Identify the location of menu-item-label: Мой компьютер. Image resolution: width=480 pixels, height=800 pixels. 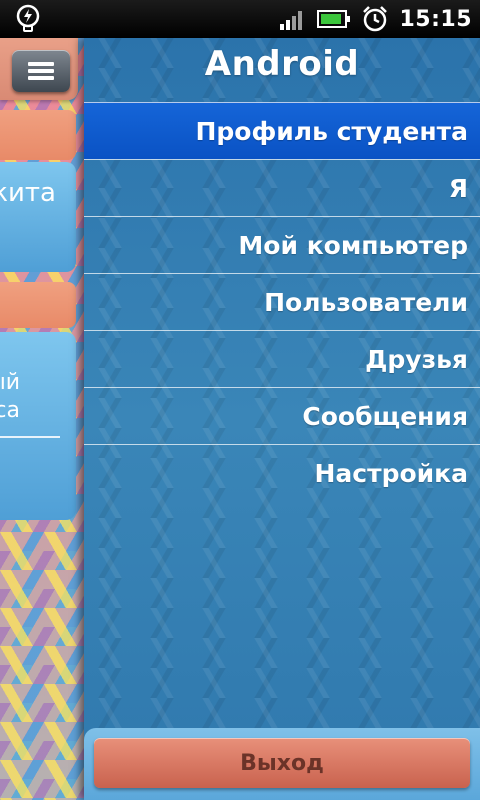
(353, 245).